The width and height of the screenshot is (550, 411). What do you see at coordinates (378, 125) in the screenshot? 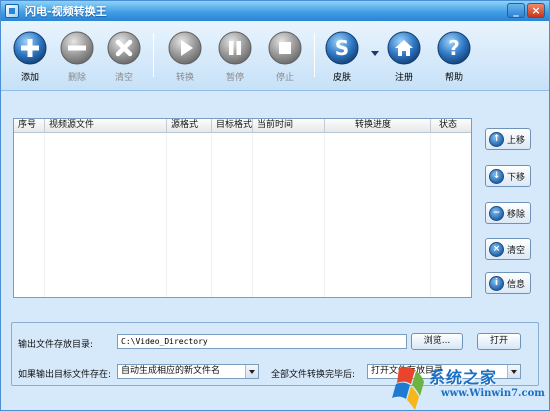
I see `column-header: 转换进度` at bounding box center [378, 125].